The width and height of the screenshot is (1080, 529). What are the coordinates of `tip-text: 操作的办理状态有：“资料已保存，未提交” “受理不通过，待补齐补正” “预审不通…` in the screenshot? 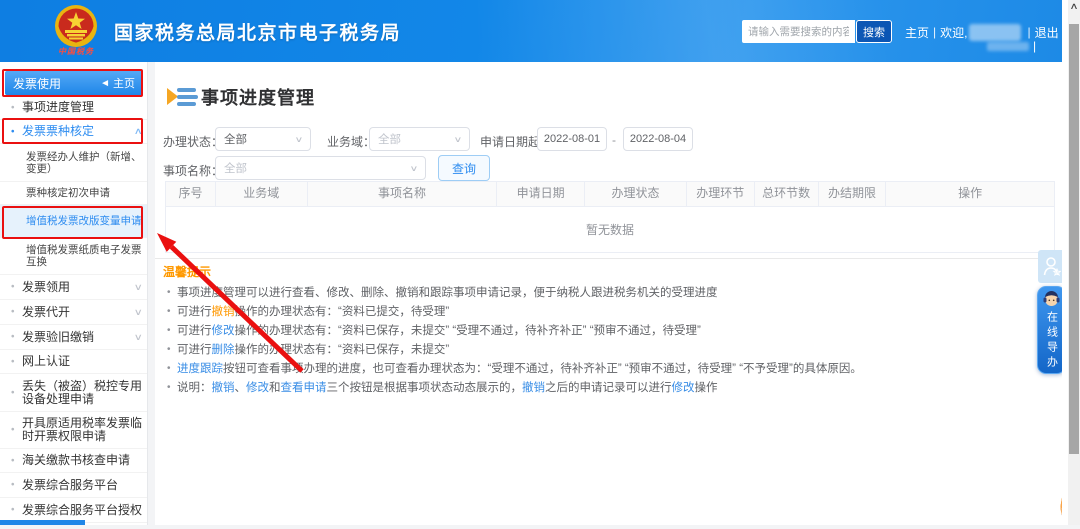 It's located at (467, 330).